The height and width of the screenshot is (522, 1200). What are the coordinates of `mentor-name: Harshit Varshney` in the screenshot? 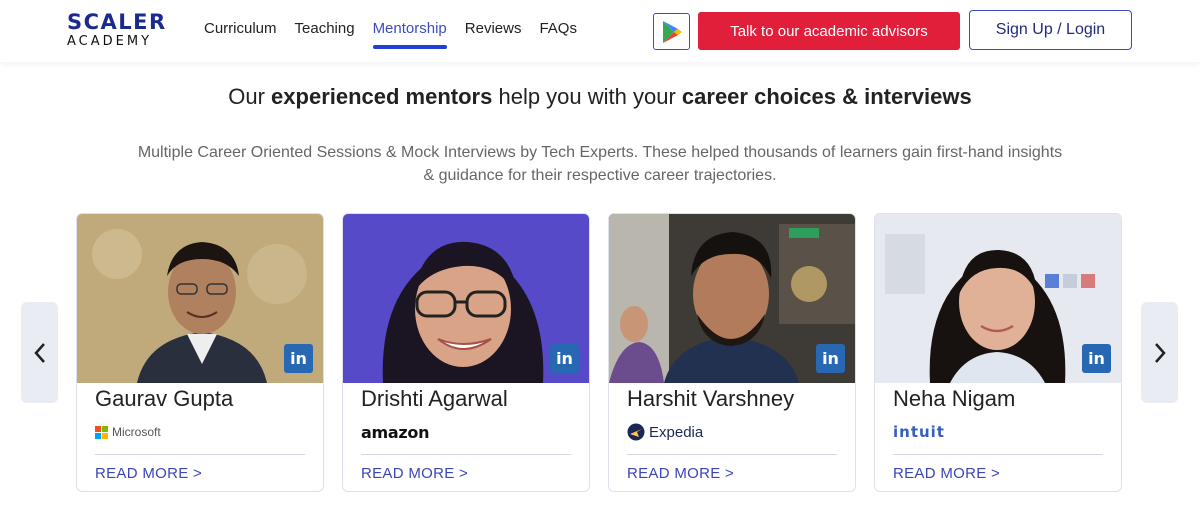 It's located at (711, 398).